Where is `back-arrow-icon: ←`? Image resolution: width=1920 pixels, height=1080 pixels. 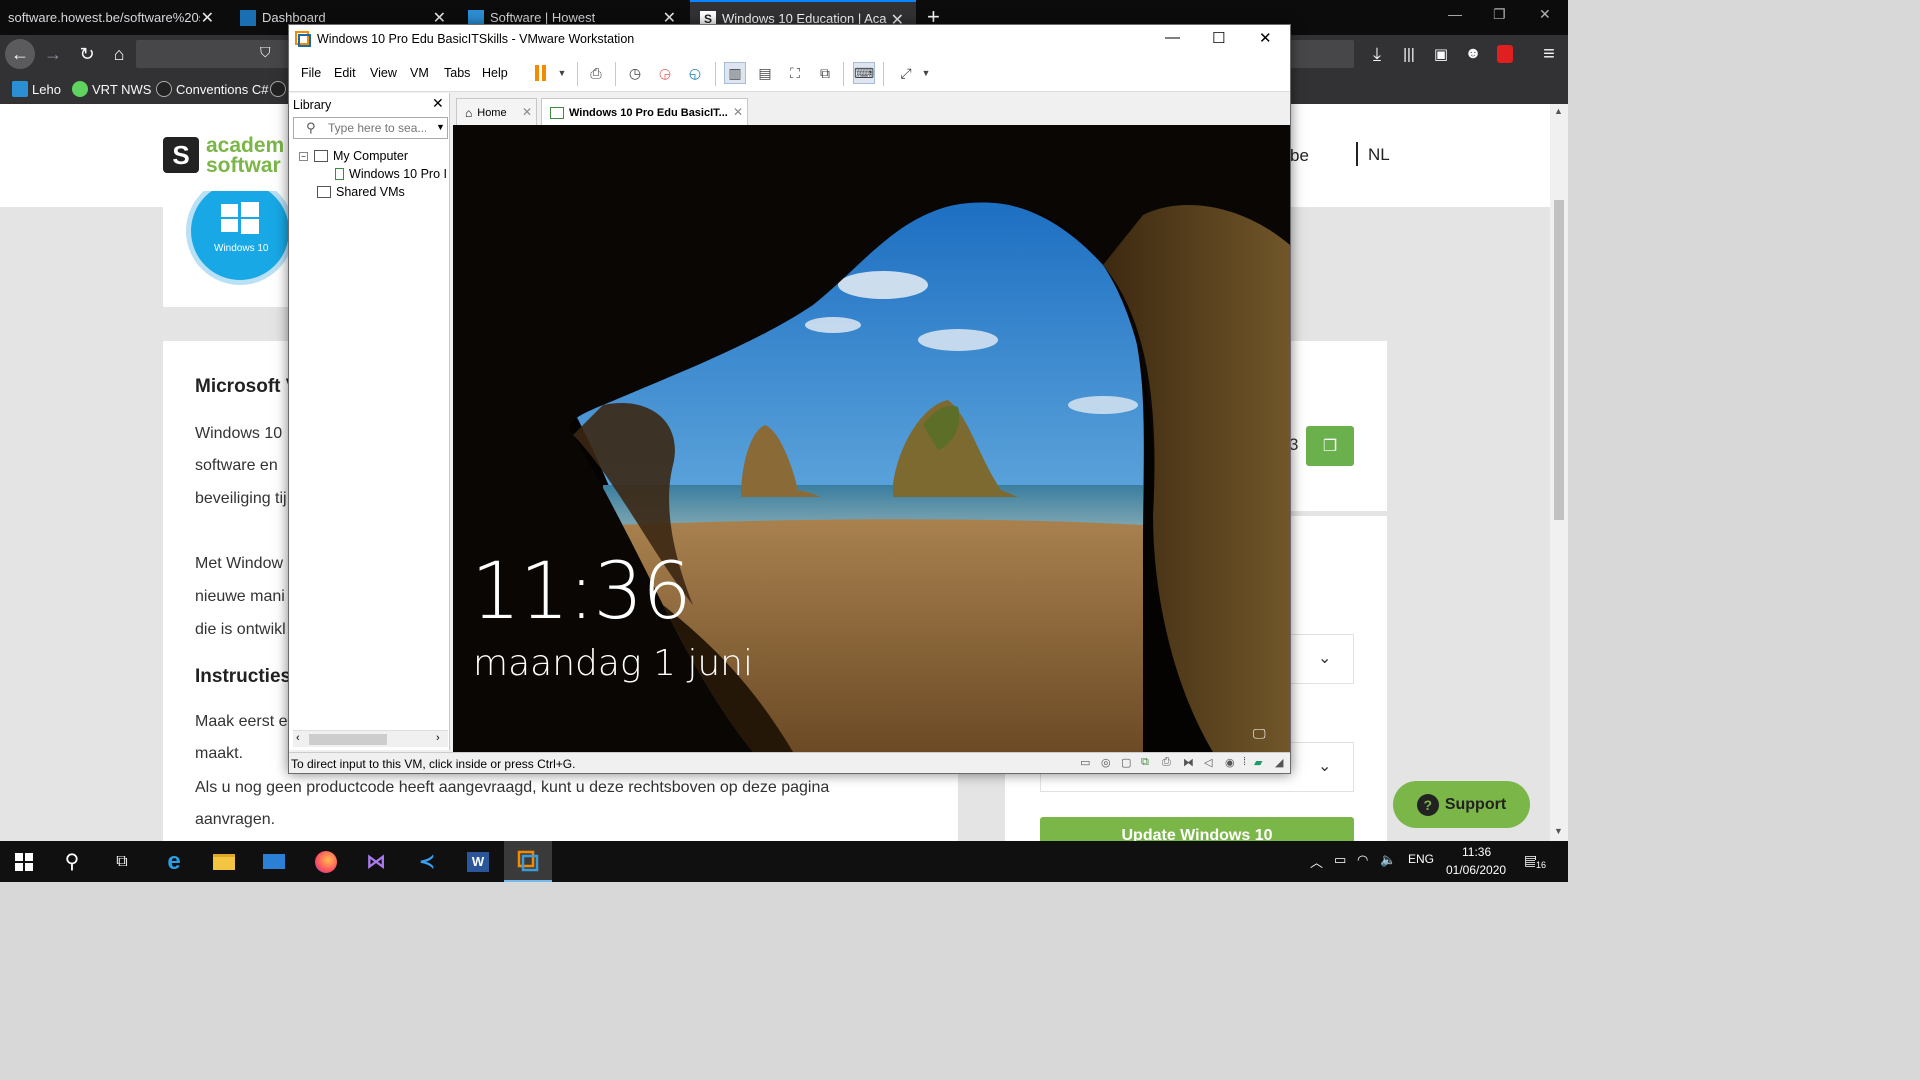
back-arrow-icon: ← is located at coordinates (20, 54).